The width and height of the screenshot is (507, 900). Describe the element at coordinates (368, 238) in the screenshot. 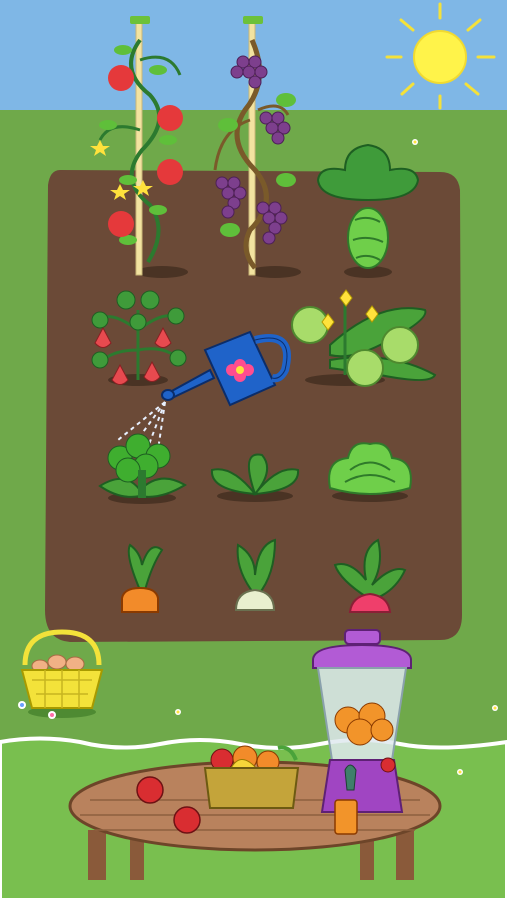

I see `cabbage-icon` at that location.